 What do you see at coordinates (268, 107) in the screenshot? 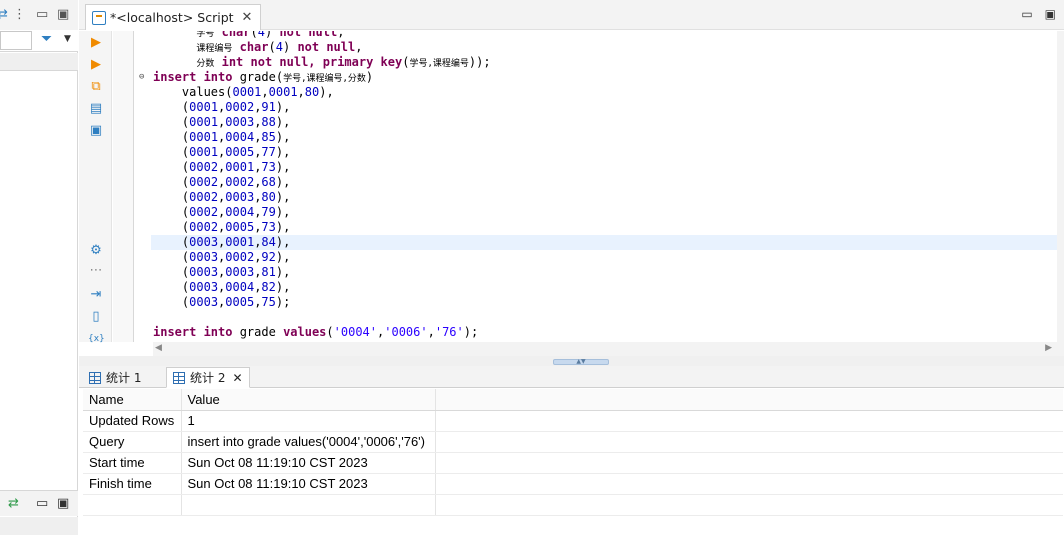
I see `code-token: 91` at bounding box center [268, 107].